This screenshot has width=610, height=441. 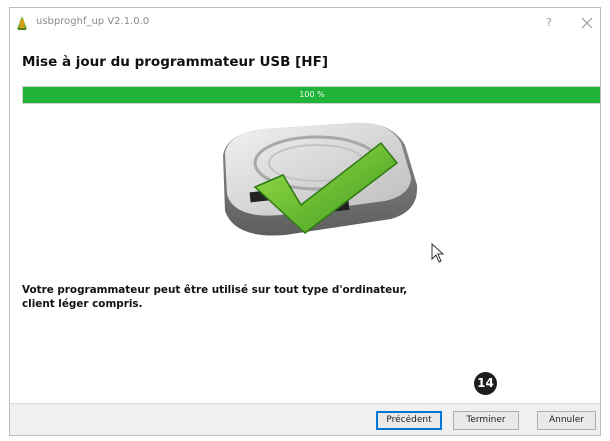 What do you see at coordinates (409, 420) in the screenshot?
I see `previous-button: Précédent` at bounding box center [409, 420].